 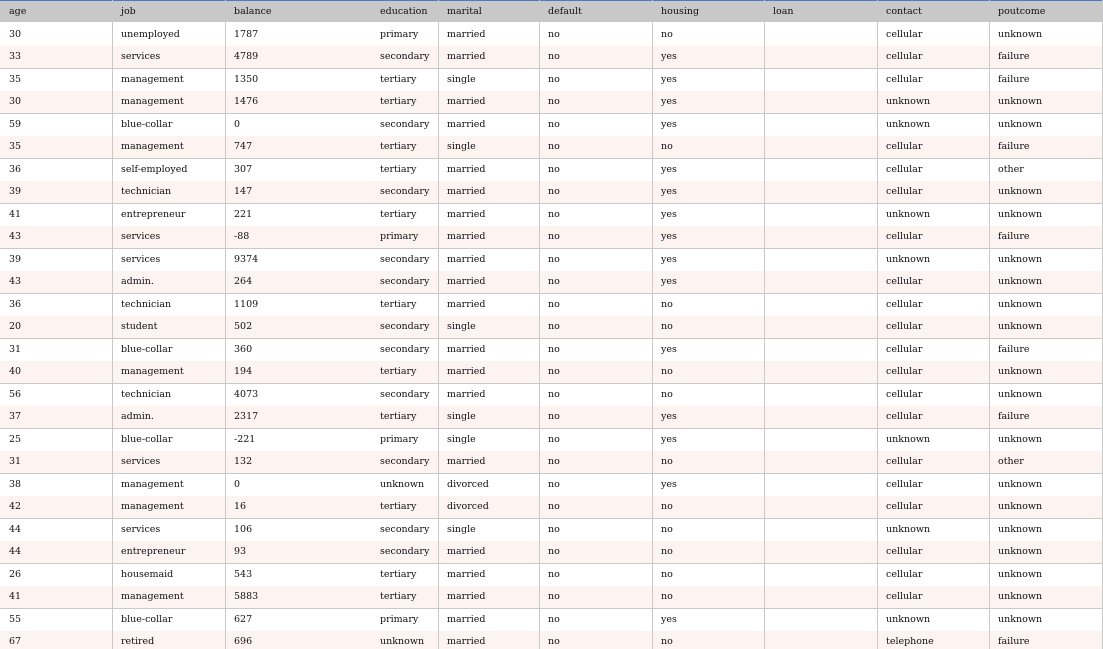 I want to click on cell-balance: 9374, so click(x=246, y=260).